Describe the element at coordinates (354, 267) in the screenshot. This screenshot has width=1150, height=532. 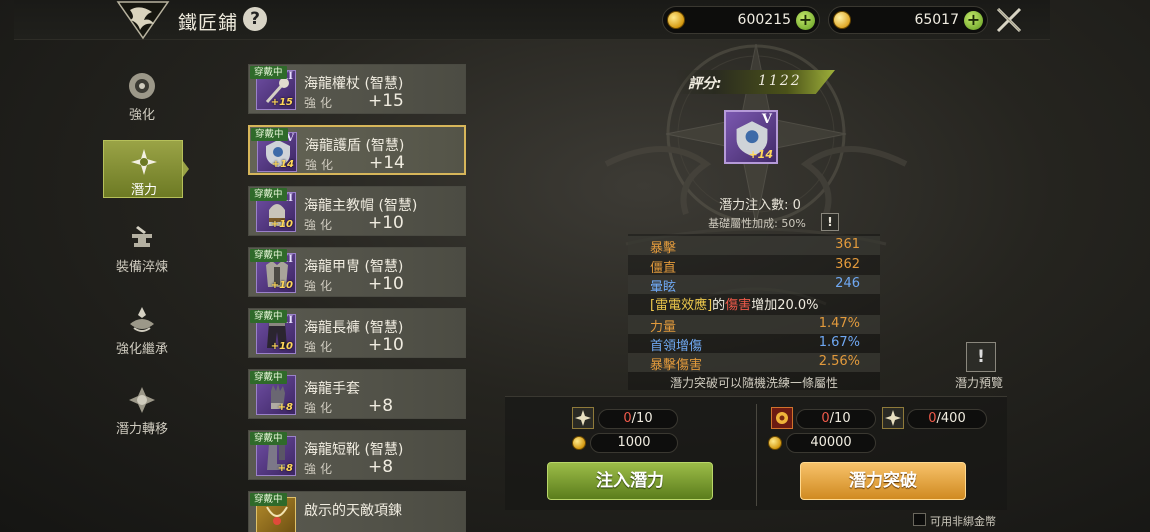
I see `item-name: 海龍甲冑 (智慧)` at that location.